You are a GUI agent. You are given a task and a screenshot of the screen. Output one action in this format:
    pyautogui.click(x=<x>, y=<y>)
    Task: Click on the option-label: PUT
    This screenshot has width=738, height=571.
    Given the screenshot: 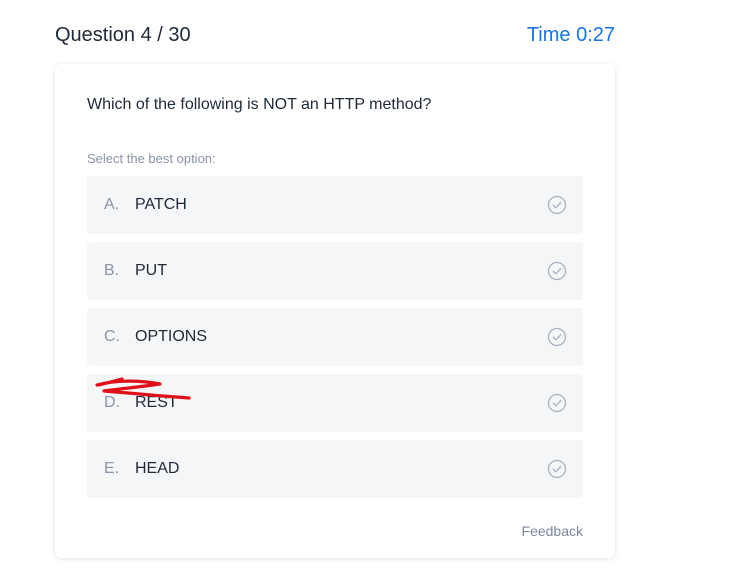 What is the action you would take?
    pyautogui.click(x=151, y=270)
    